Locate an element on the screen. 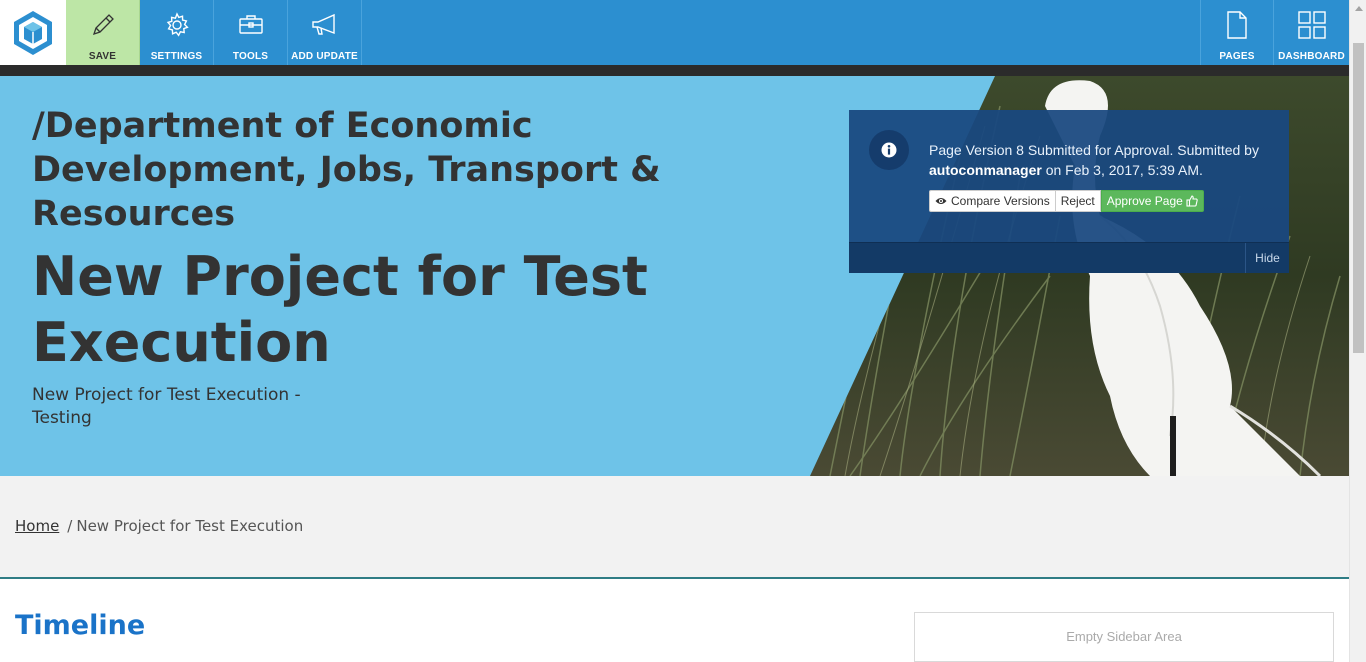 The width and height of the screenshot is (1366, 662). scrollbar-thumb is located at coordinates (1358, 198).